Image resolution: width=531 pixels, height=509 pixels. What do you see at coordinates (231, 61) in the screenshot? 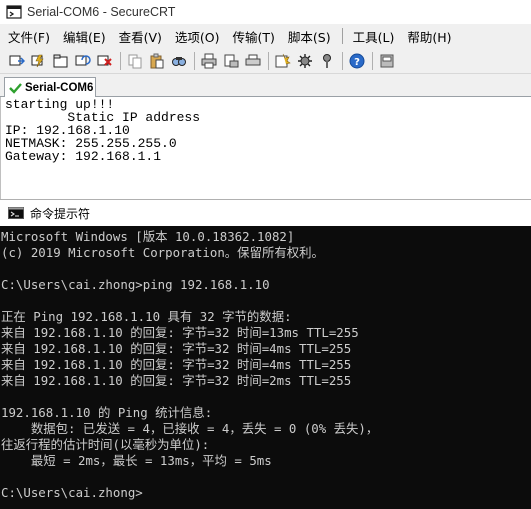
I see `print-setup-icon` at bounding box center [231, 61].